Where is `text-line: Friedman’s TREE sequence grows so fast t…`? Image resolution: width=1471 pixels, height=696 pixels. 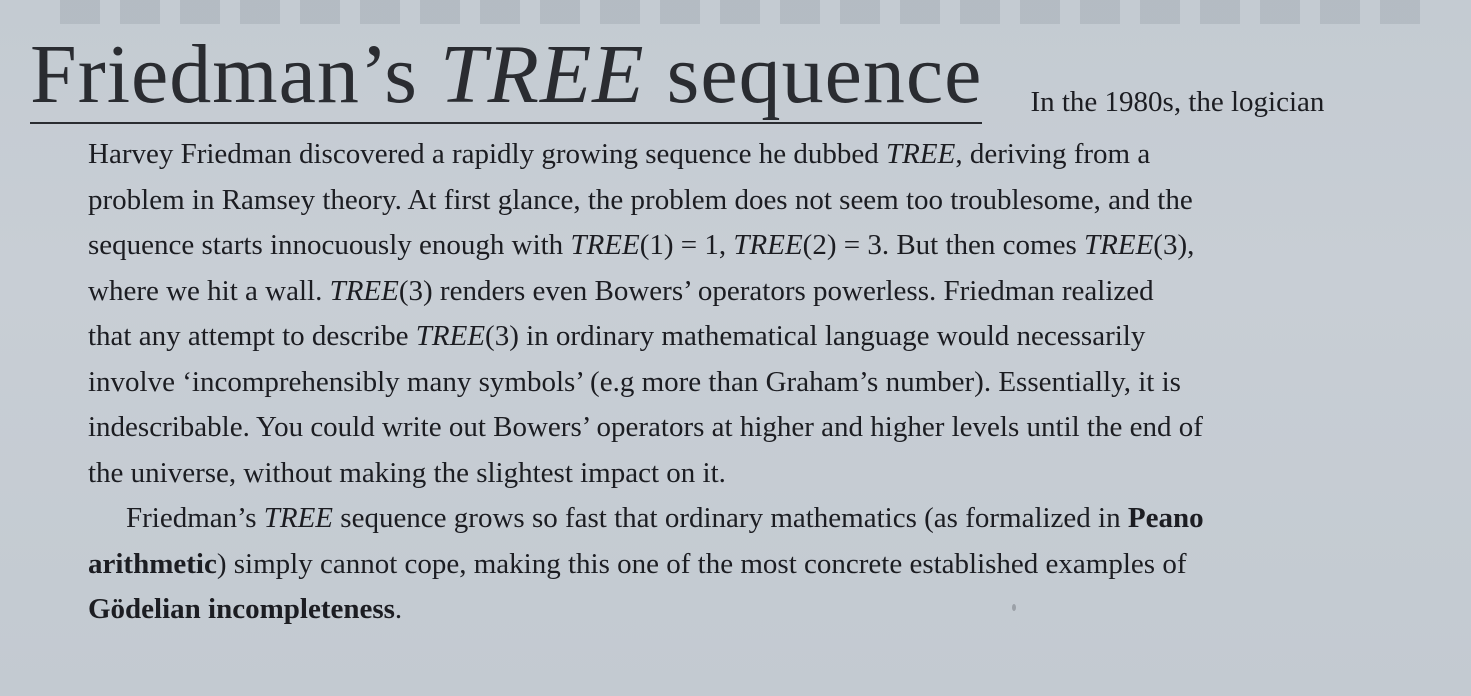 text-line: Friedman’s TREE sequence grows so fast t… is located at coordinates (665, 518).